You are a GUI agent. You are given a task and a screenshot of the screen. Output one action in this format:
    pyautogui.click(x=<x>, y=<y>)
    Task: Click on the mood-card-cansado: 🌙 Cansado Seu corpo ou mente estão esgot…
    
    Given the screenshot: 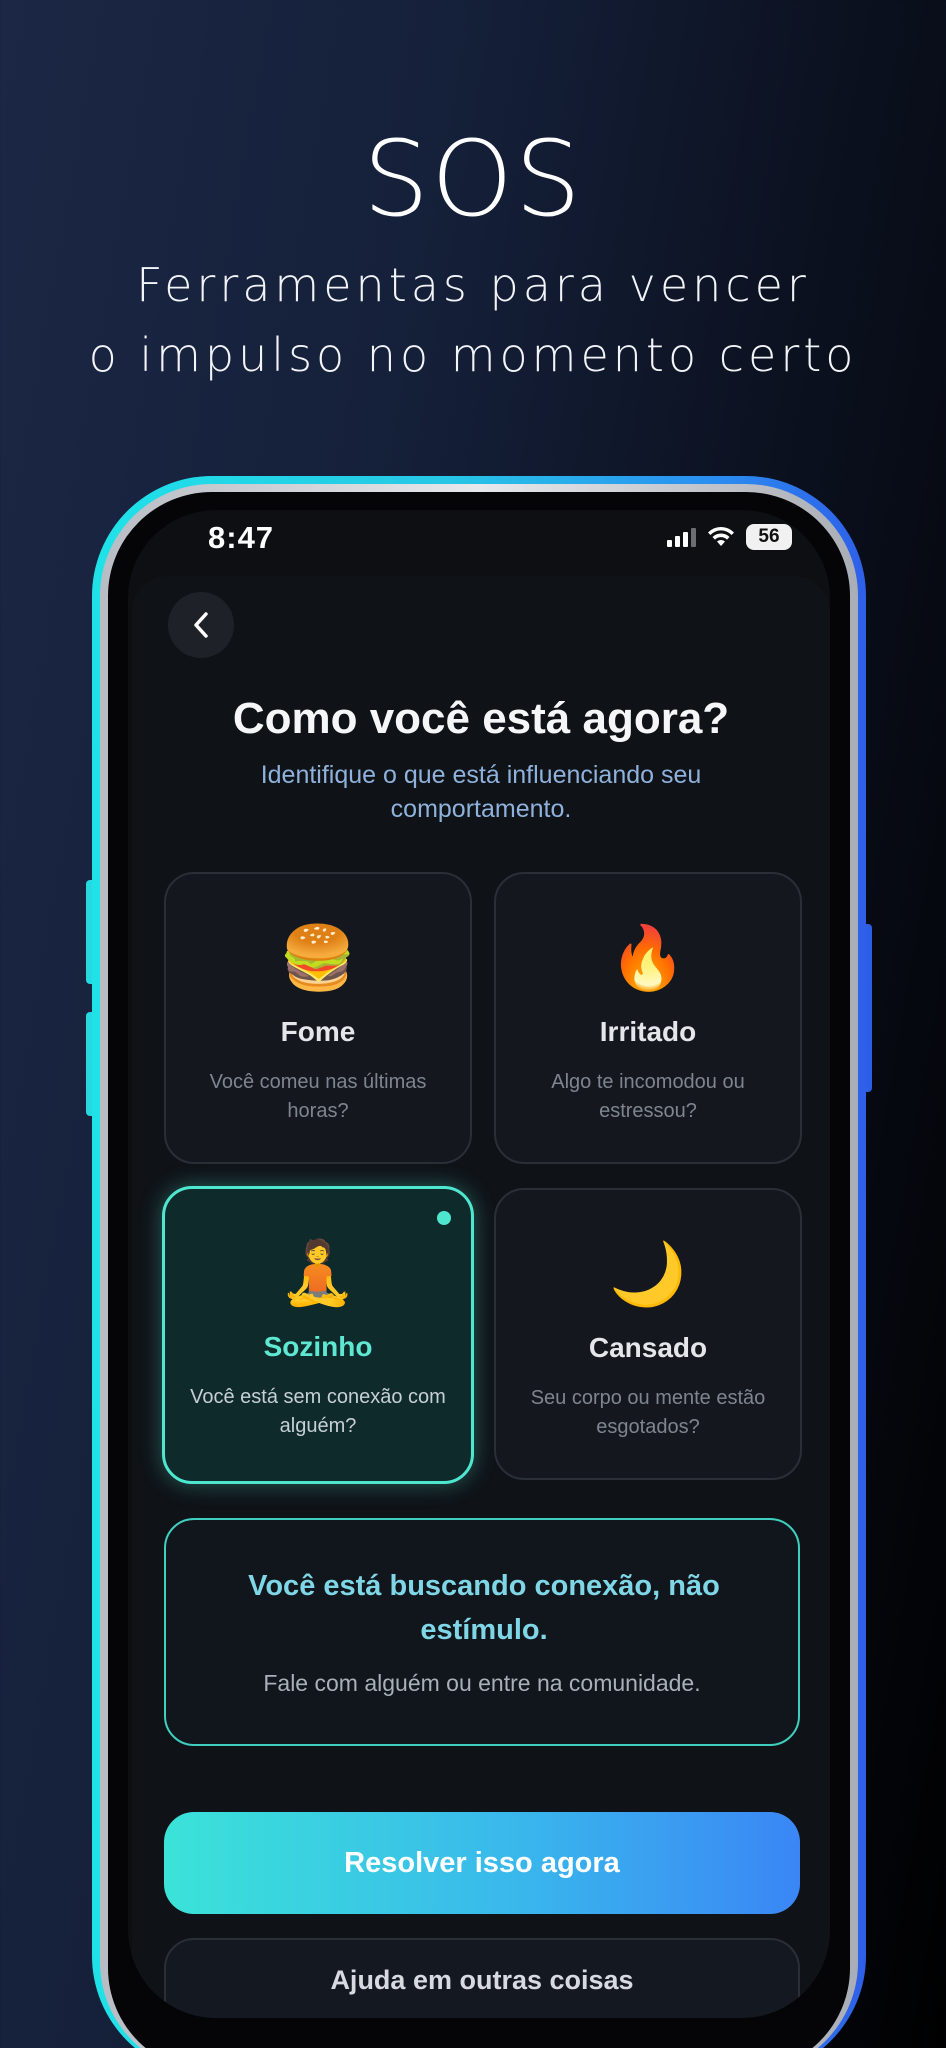 What is the action you would take?
    pyautogui.click(x=648, y=1334)
    